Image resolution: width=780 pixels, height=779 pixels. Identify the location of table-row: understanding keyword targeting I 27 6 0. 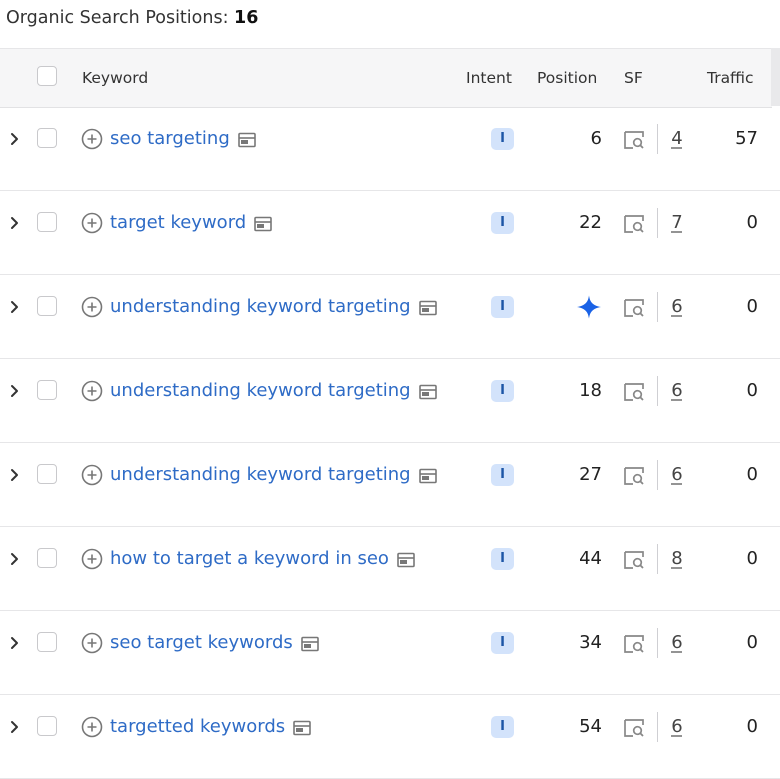
(390, 485).